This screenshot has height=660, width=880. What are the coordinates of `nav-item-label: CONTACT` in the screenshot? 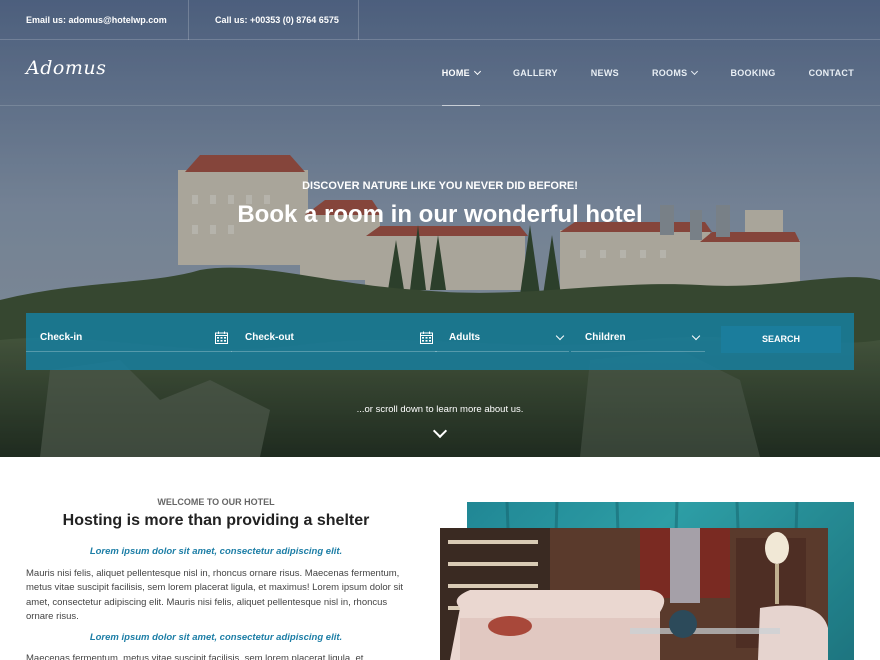 It's located at (831, 73).